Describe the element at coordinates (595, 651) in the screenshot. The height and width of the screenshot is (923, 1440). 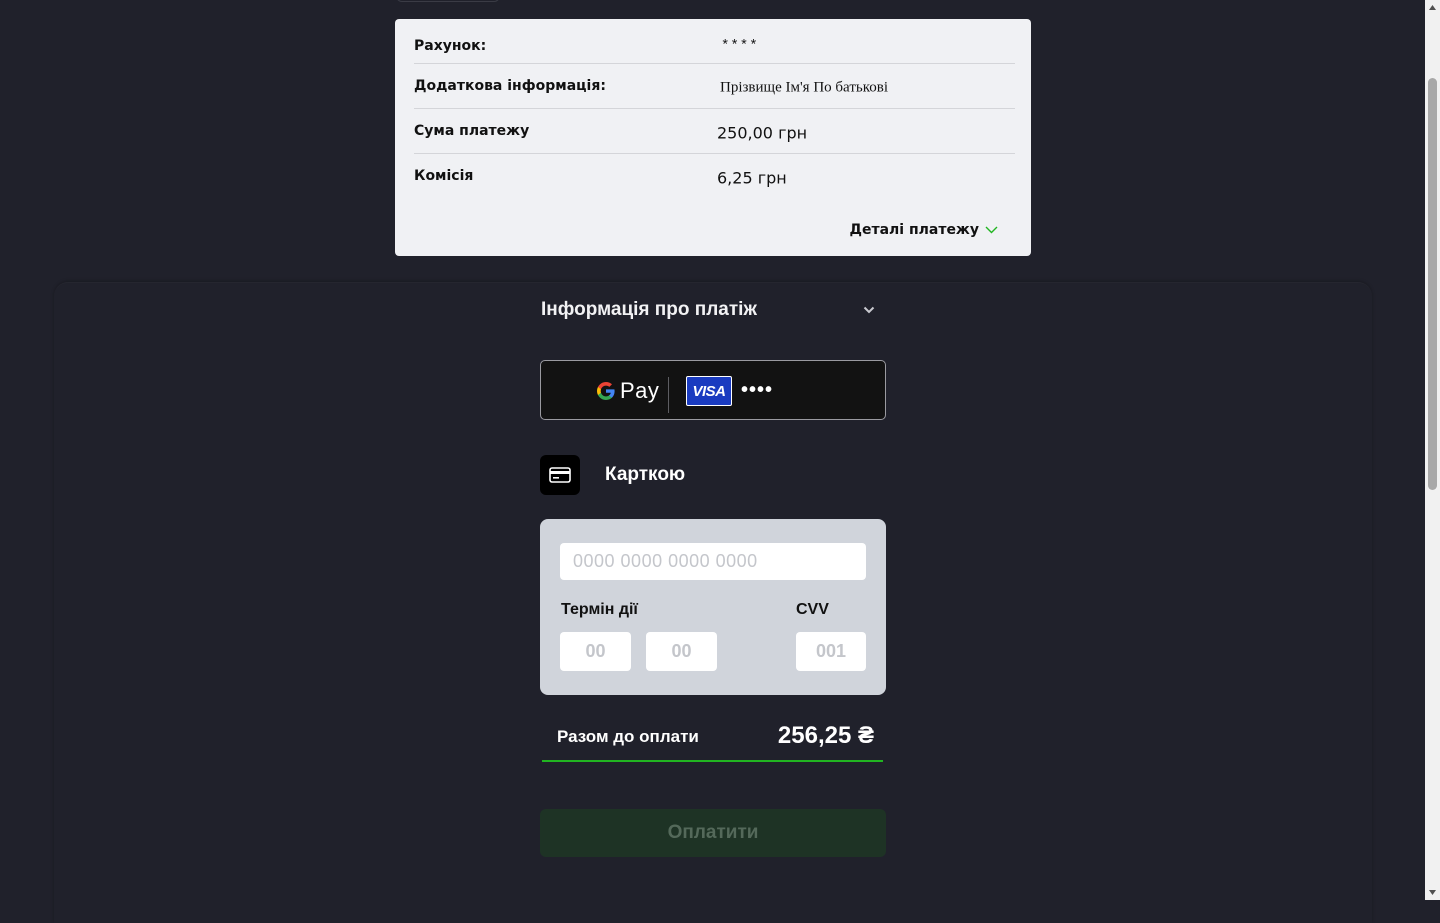
I see `expiry-month-input` at that location.